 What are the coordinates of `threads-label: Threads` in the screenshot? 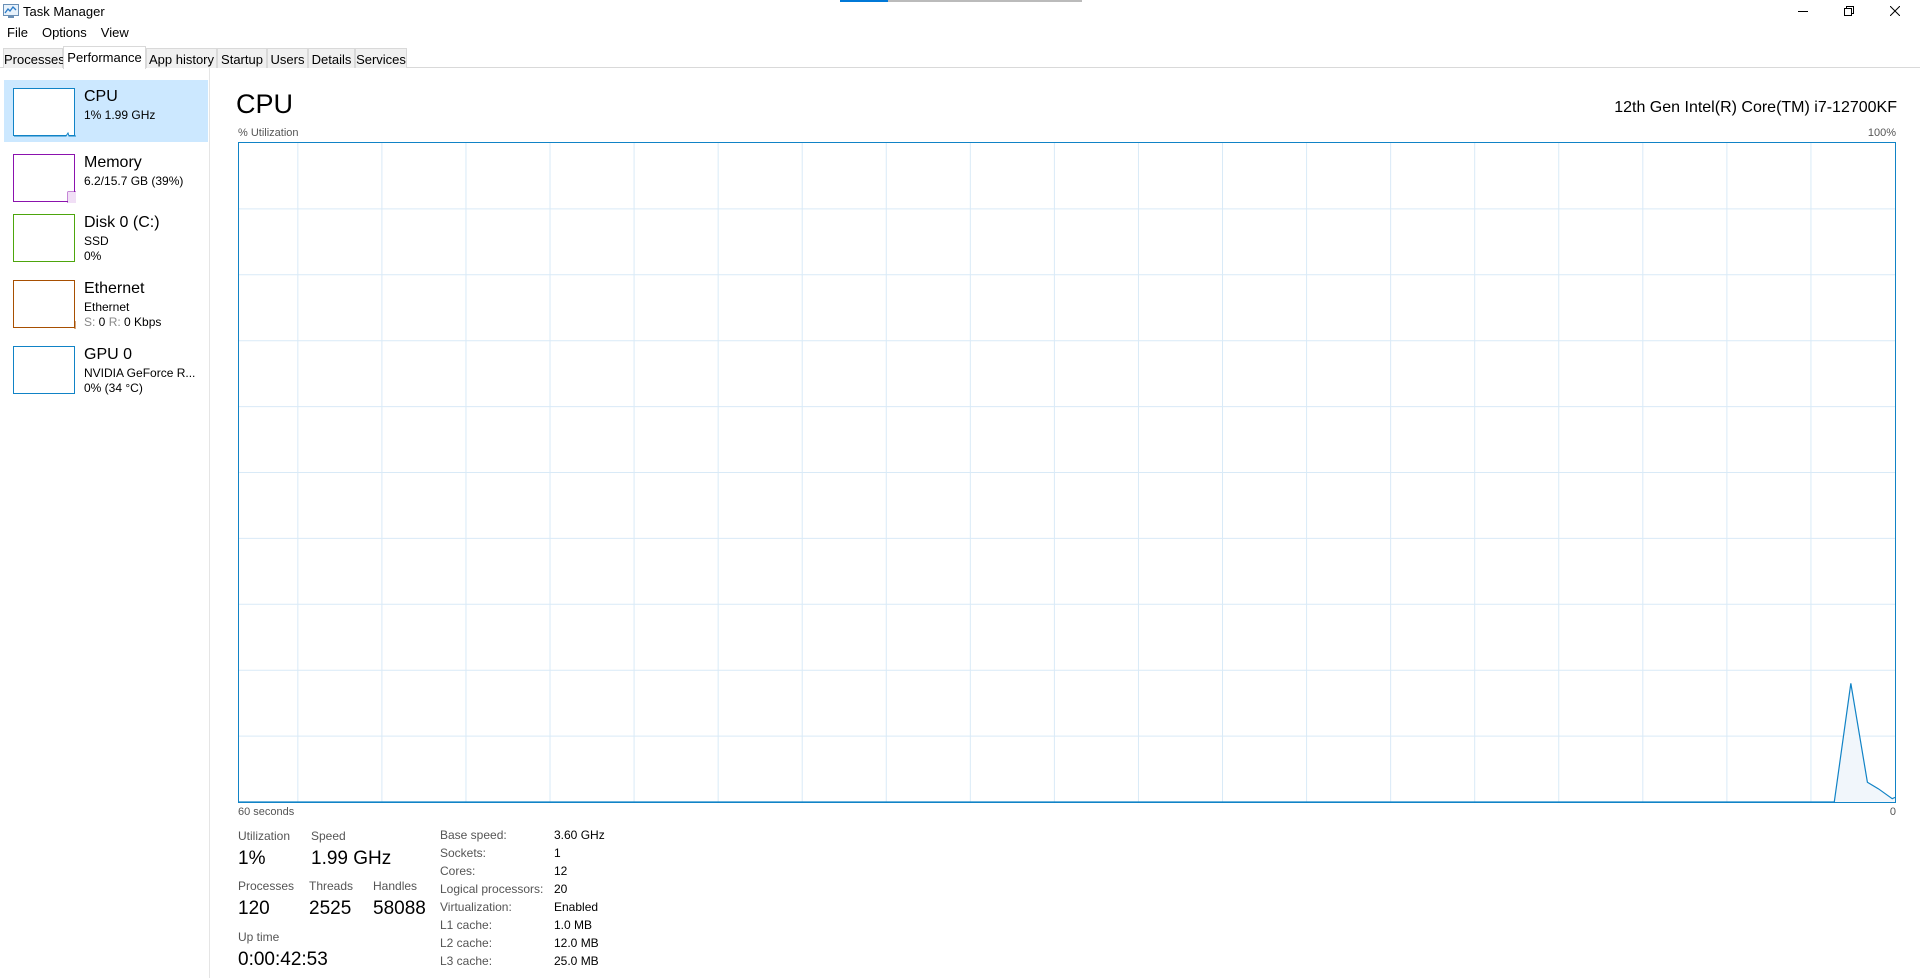 It's located at (331, 886).